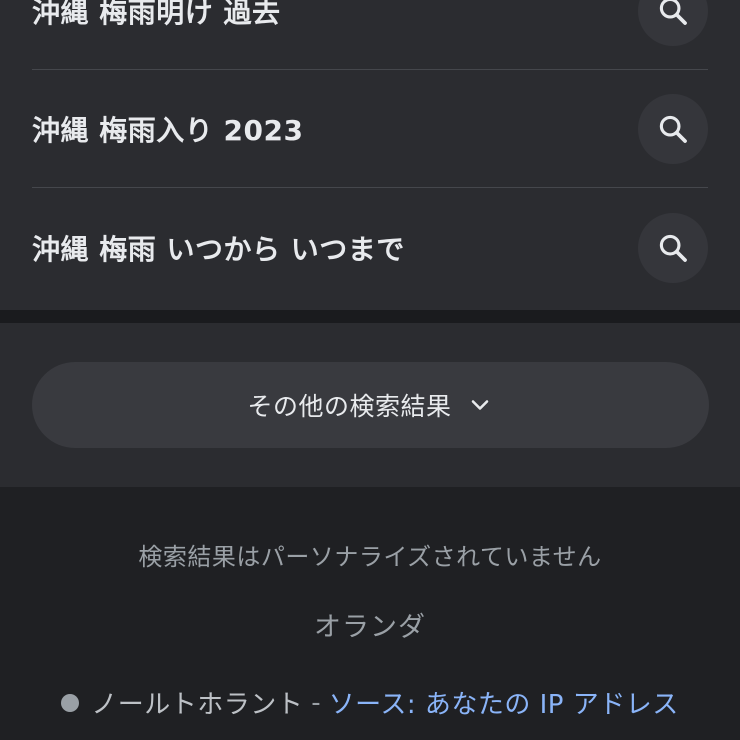 This screenshot has width=740, height=740. I want to click on more-results-label: その他の検索結果, so click(349, 406).